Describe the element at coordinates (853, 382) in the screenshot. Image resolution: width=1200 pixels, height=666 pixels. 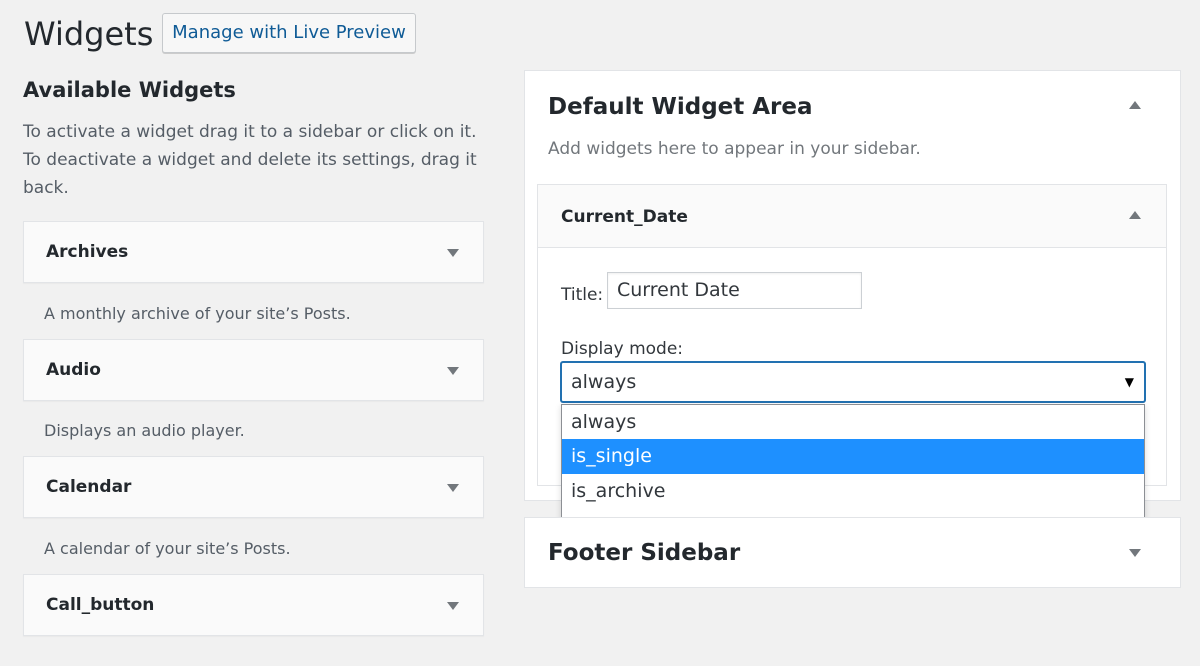
I see `display-mode-select: always ▼` at that location.